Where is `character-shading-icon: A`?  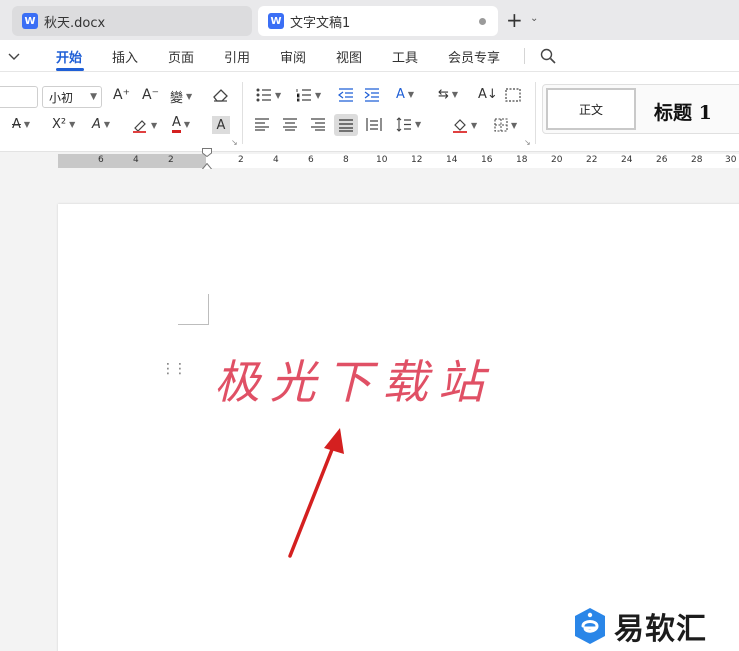
character-shading-icon: A is located at coordinates (221, 125).